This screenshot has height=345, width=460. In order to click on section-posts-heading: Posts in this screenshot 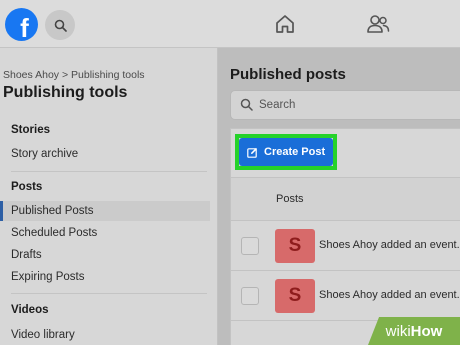, I will do `click(27, 187)`.